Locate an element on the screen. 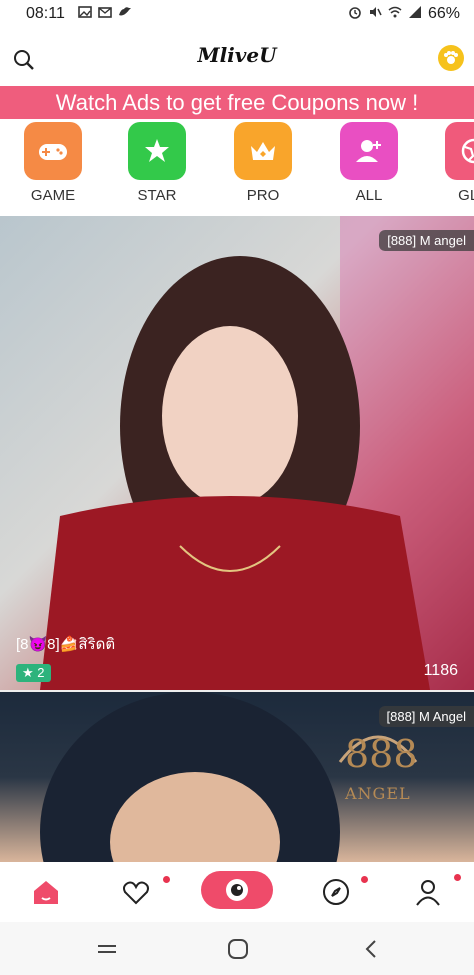 Image resolution: width=474 pixels, height=975 pixels. app-logo: MliveU is located at coordinates (237, 55).